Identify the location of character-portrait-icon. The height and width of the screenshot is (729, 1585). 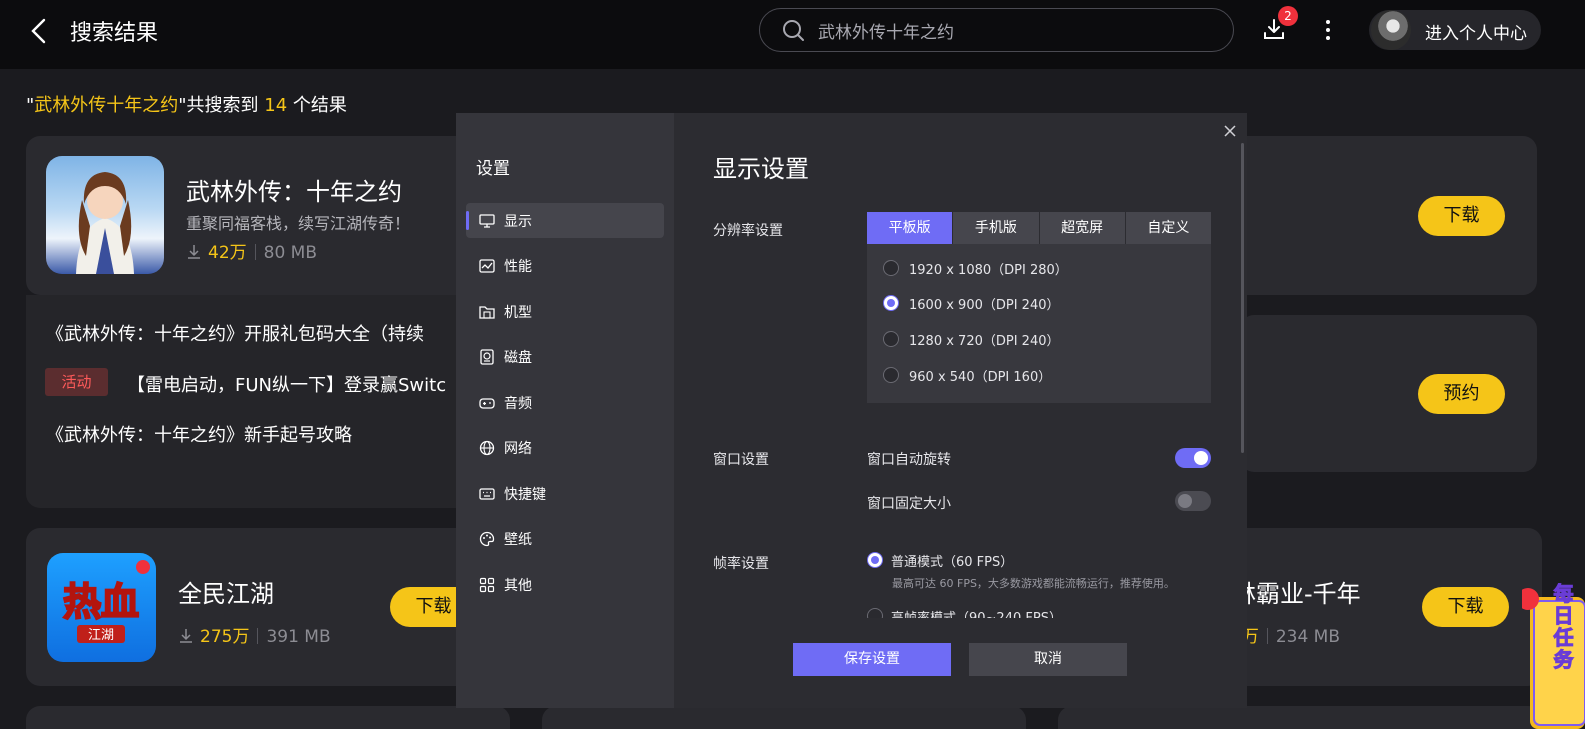
(105, 223).